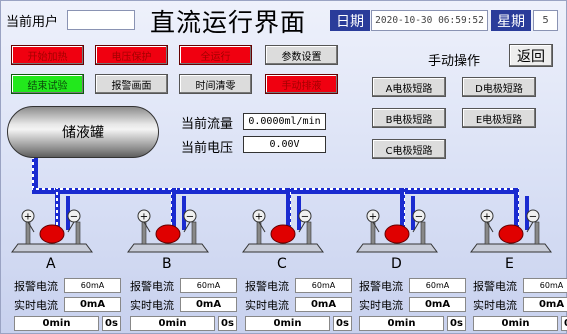 Image resolution: width=567 pixels, height=334 pixels. What do you see at coordinates (283, 234) in the screenshot?
I see `station-c-pump-icon` at bounding box center [283, 234].